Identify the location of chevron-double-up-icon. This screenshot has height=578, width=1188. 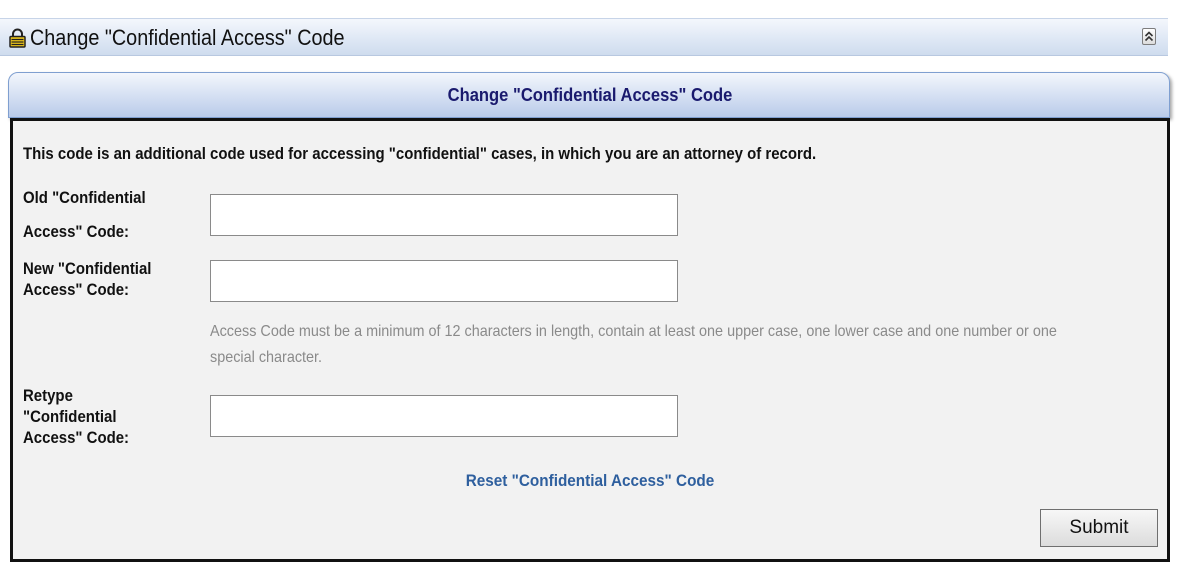
(1149, 36).